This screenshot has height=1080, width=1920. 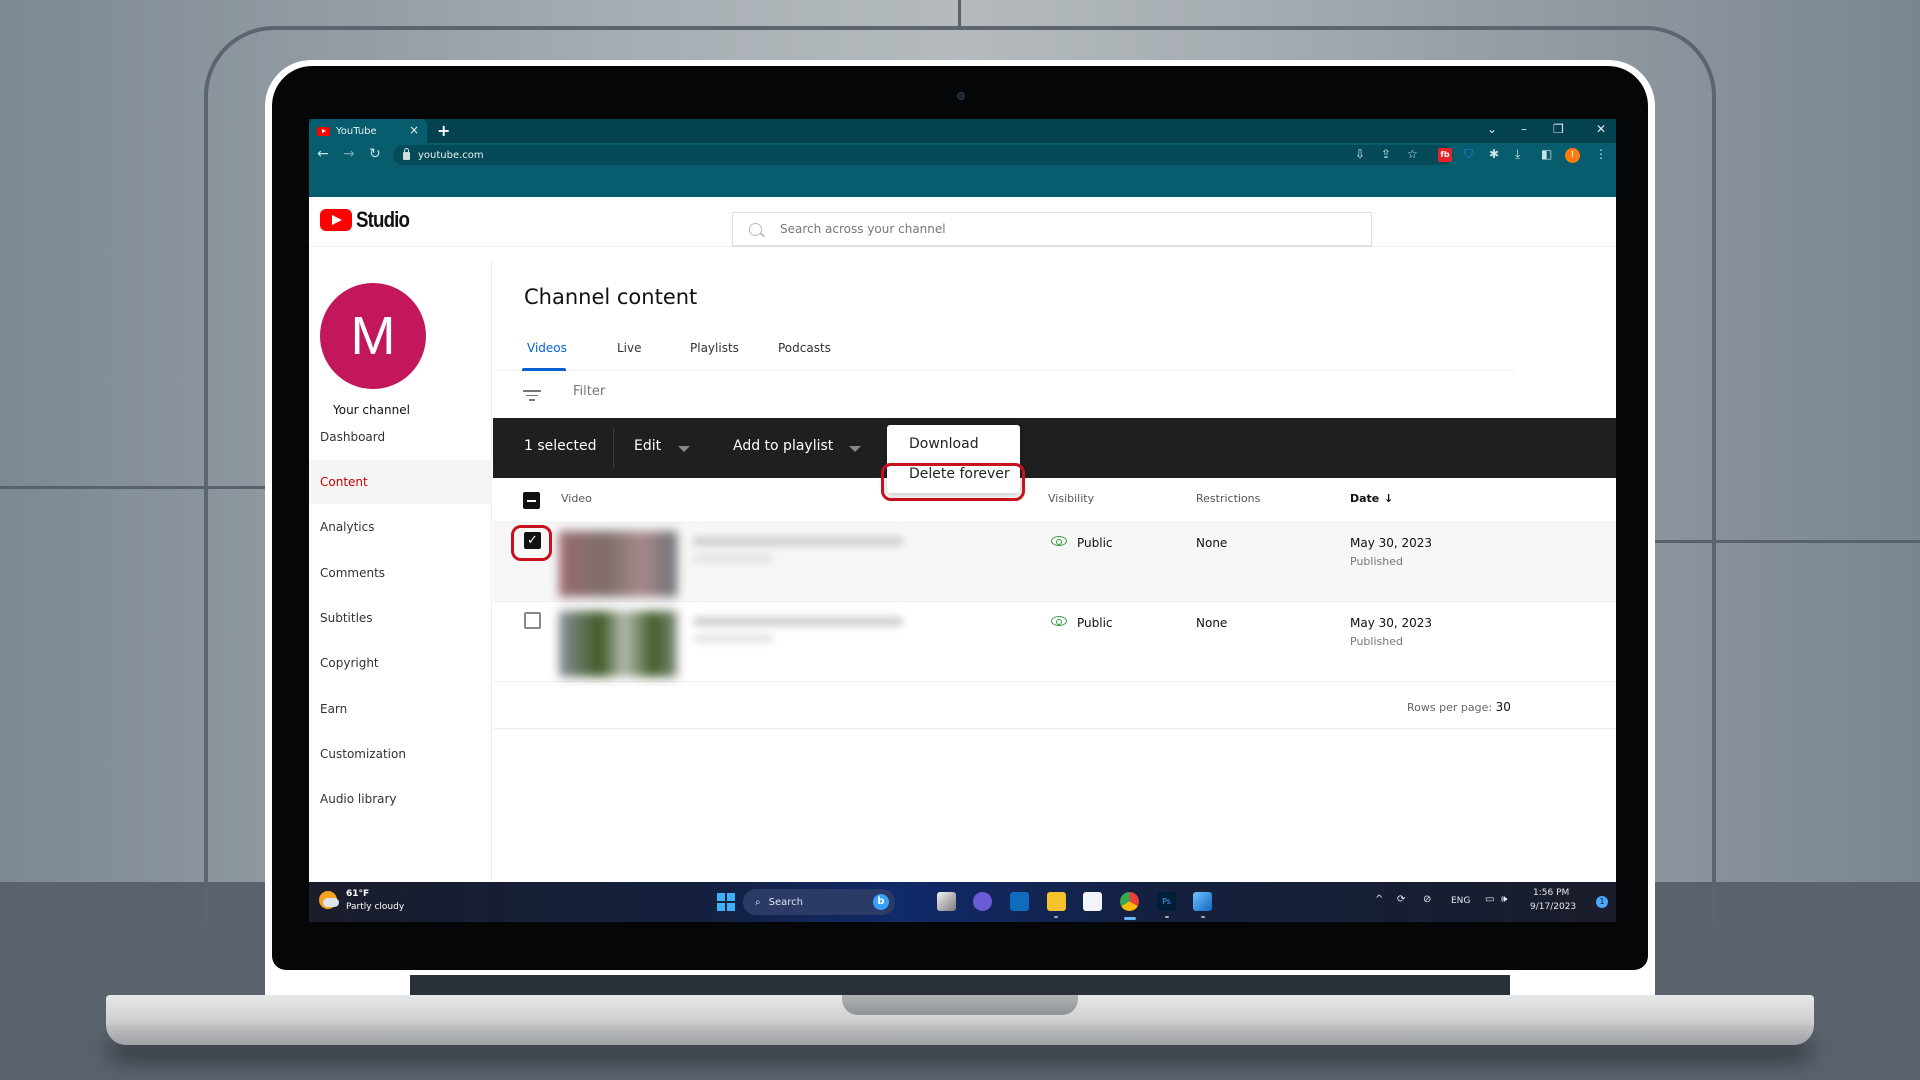 What do you see at coordinates (1019, 901) in the screenshot?
I see `outlook-icon` at bounding box center [1019, 901].